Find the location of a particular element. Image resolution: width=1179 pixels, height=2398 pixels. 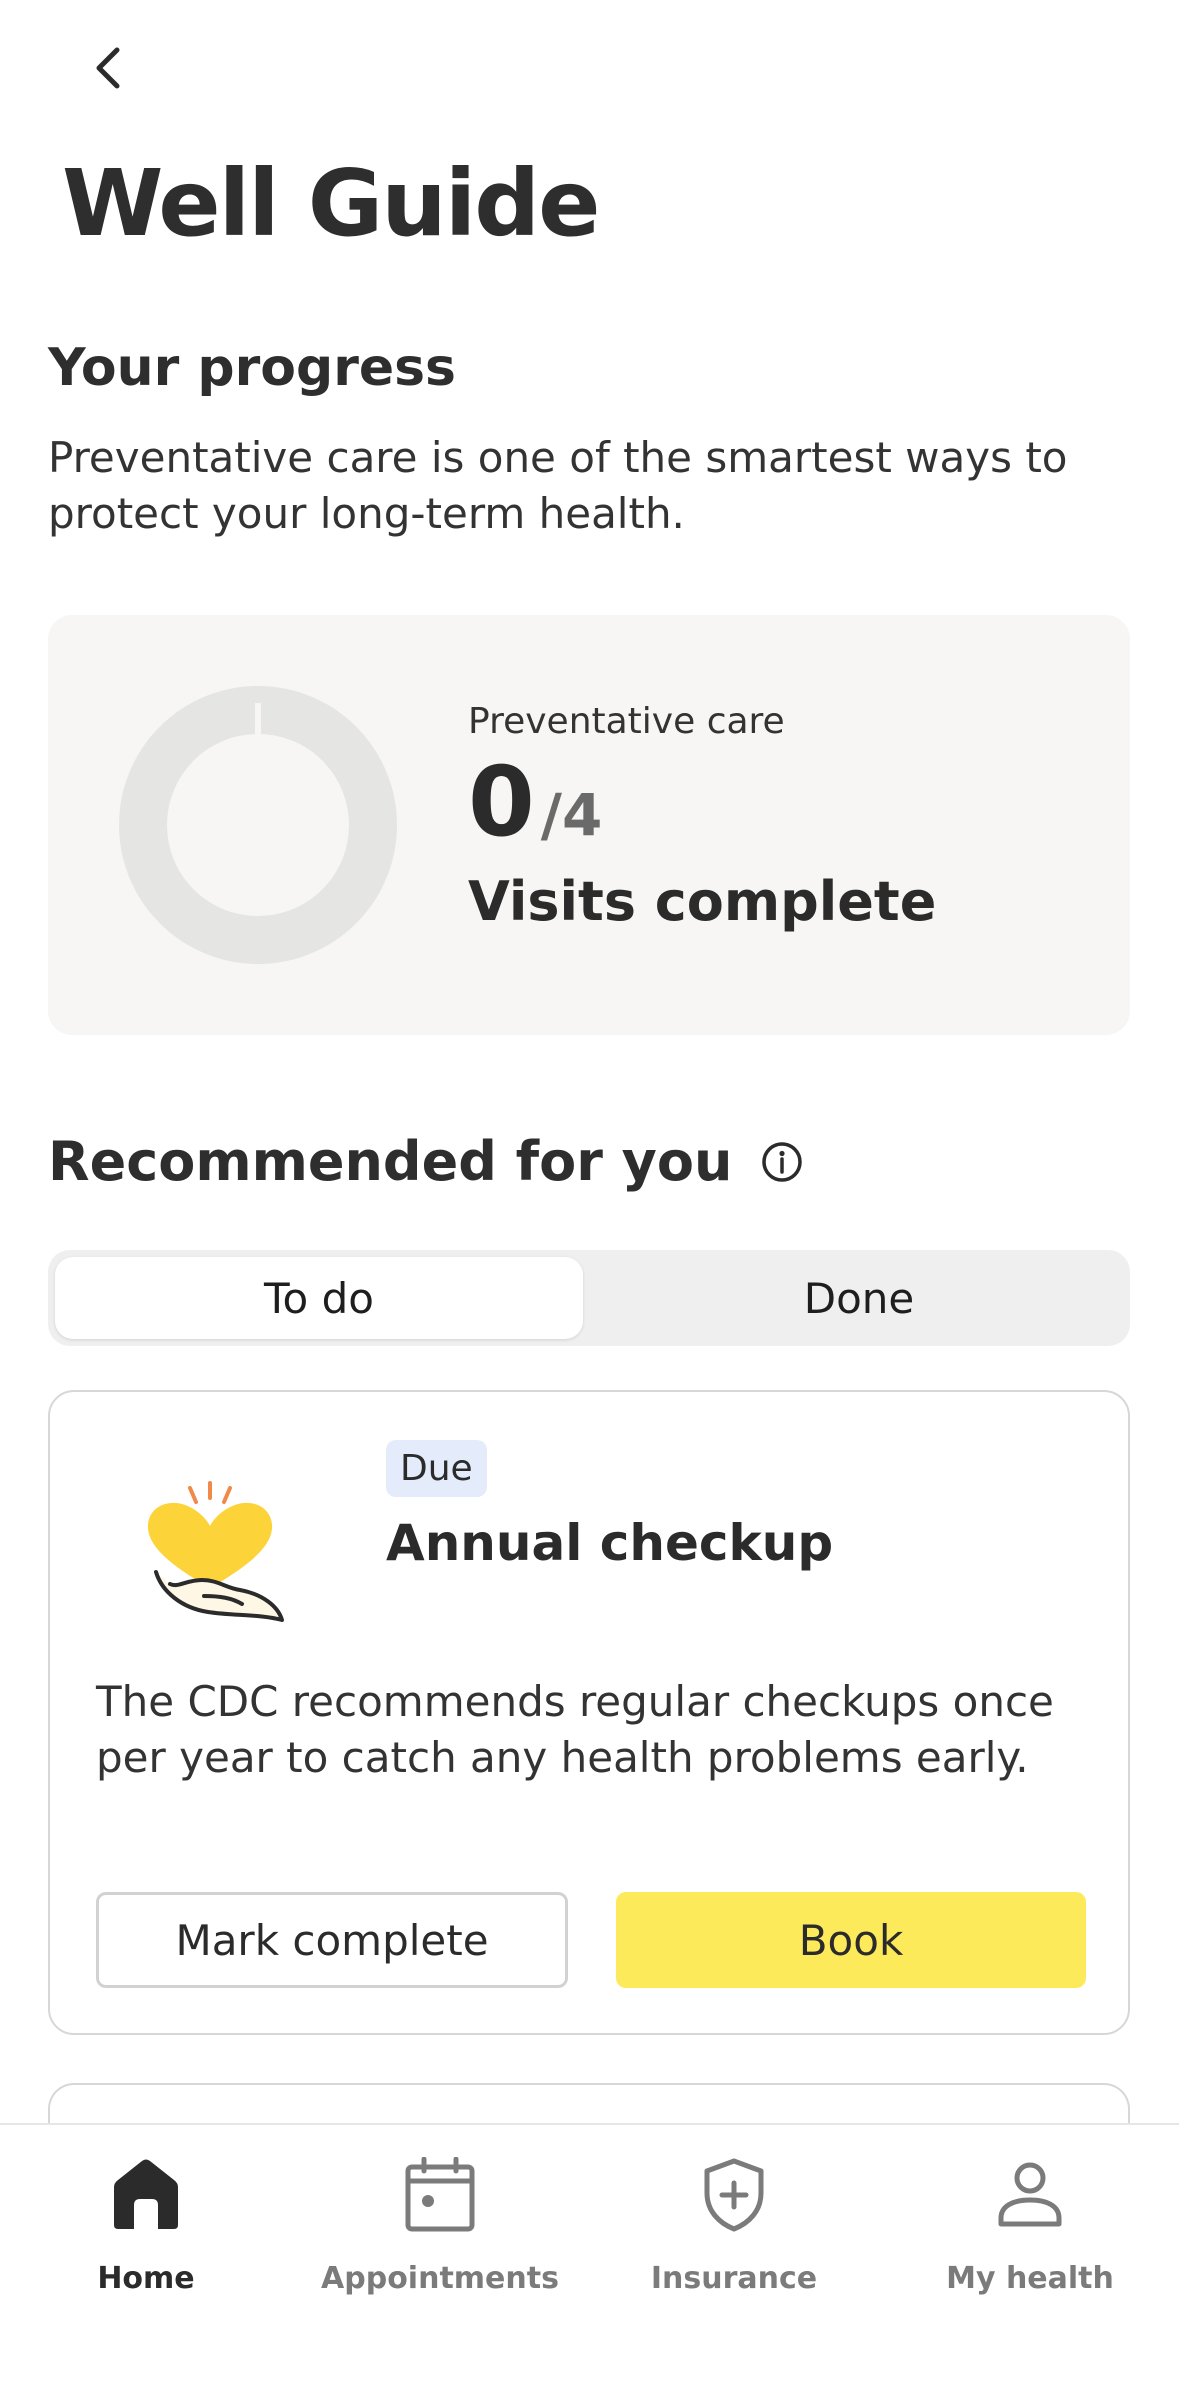

nav-label-my-health: My health is located at coordinates (1030, 2278).